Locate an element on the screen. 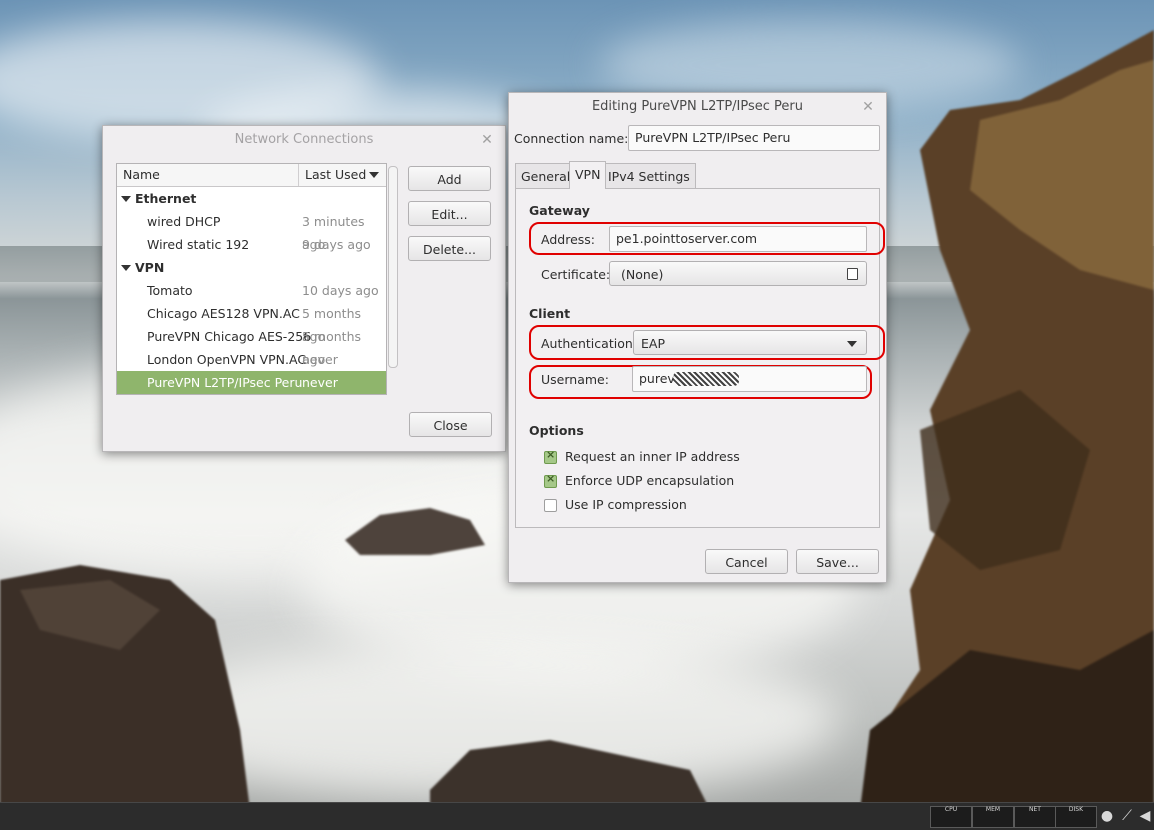  rock-bottom is located at coordinates (570, 775).